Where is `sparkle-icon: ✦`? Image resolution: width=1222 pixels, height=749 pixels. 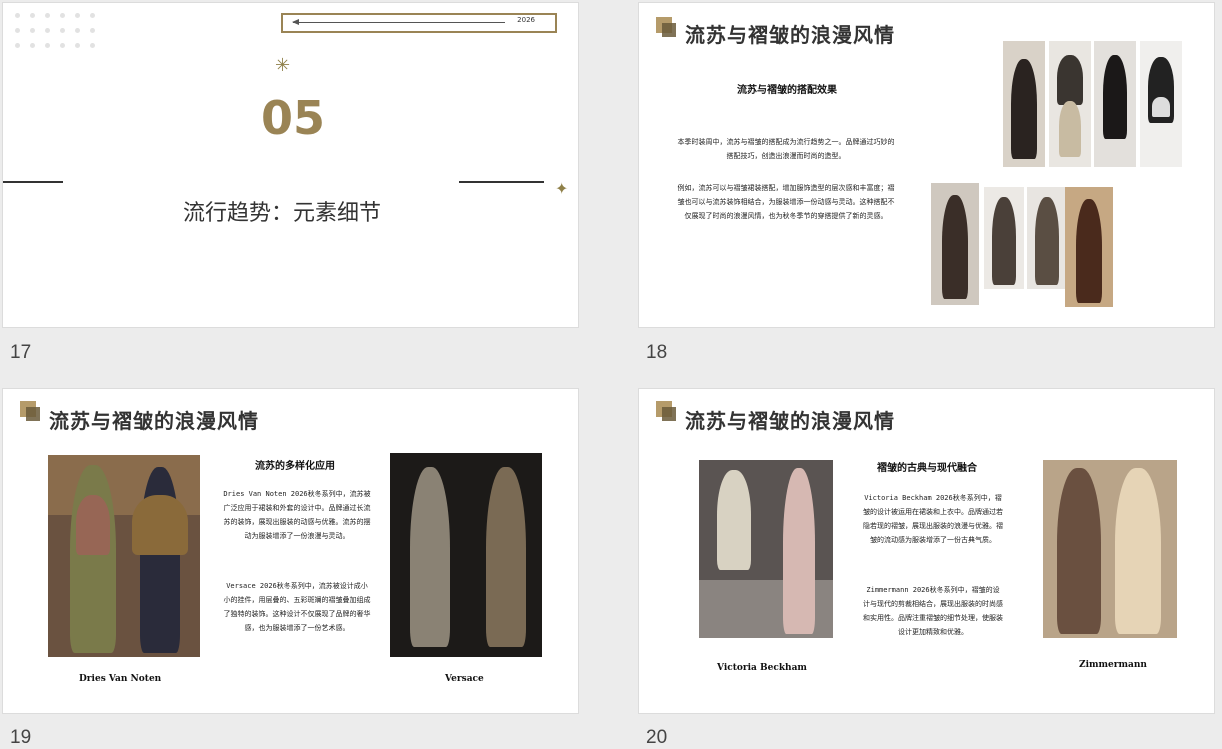 sparkle-icon: ✦ is located at coordinates (562, 188).